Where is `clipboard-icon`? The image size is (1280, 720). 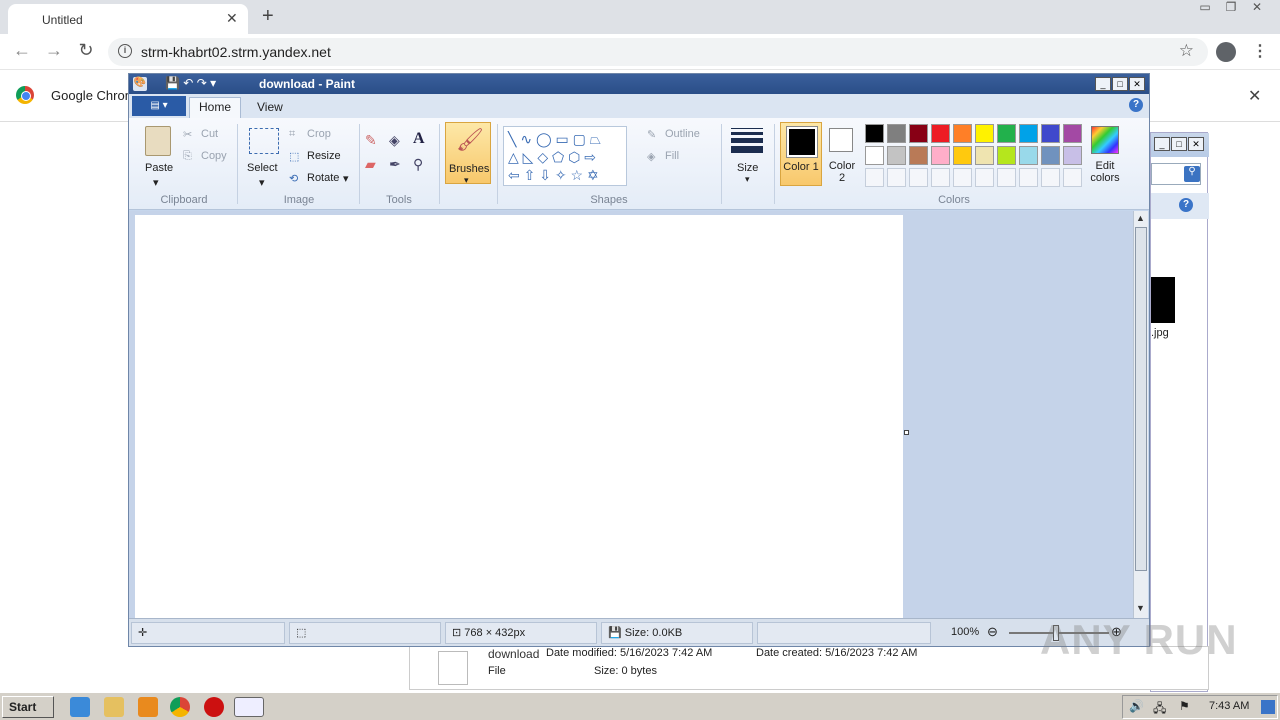 clipboard-icon is located at coordinates (158, 141).